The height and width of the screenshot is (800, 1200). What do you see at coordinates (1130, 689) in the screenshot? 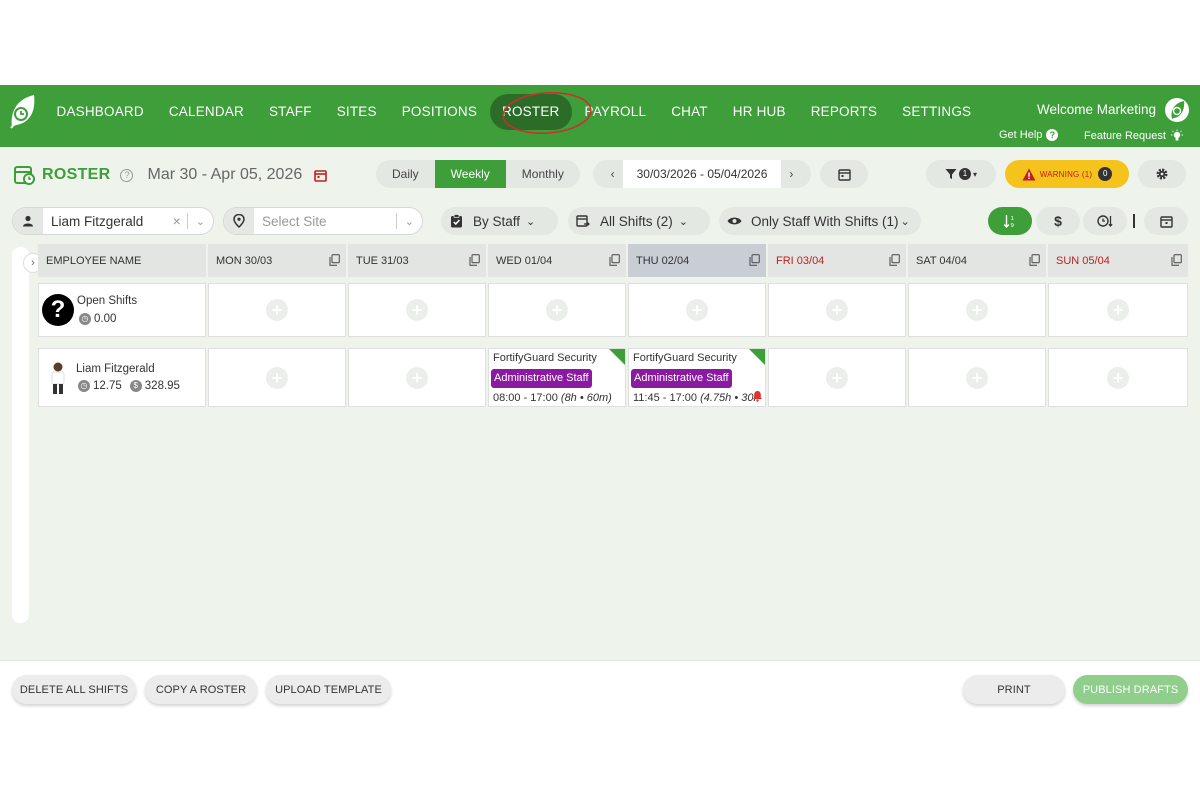
I see `publish-drafts-button: PUBLISH DRAFTS` at bounding box center [1130, 689].